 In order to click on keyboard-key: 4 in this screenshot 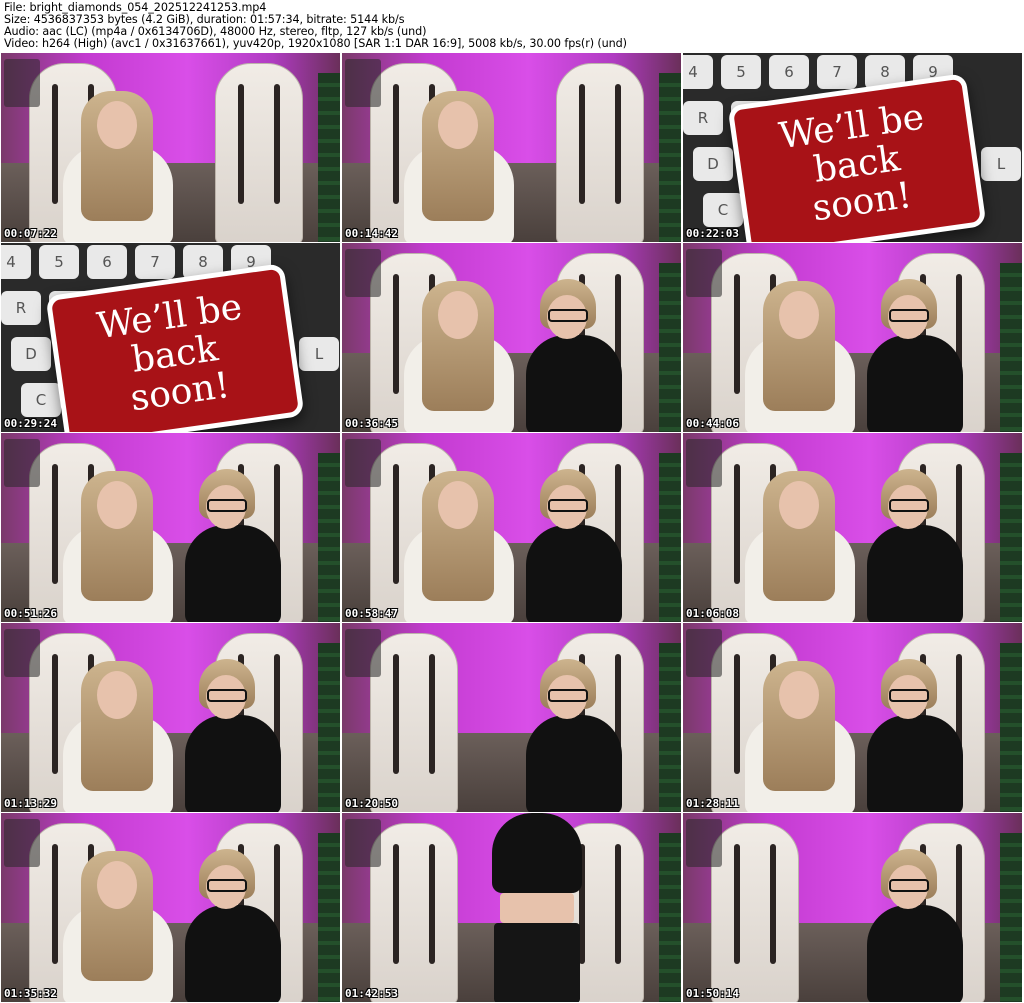, I will do `click(698, 72)`.